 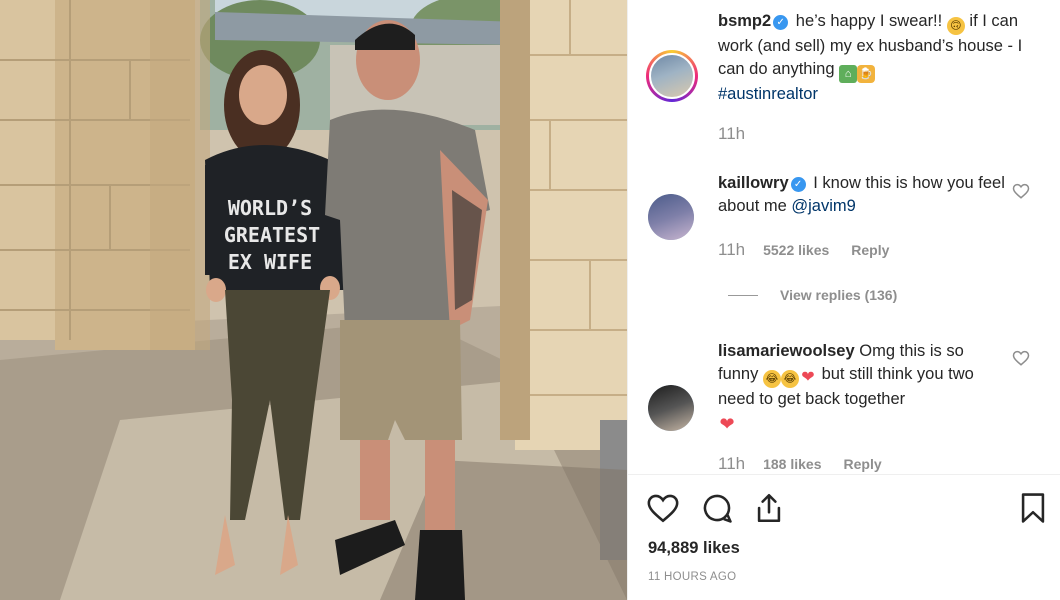 What do you see at coordinates (844, 537) in the screenshot?
I see `post-actions: 94,889 likes 11 HOURS AGO` at bounding box center [844, 537].